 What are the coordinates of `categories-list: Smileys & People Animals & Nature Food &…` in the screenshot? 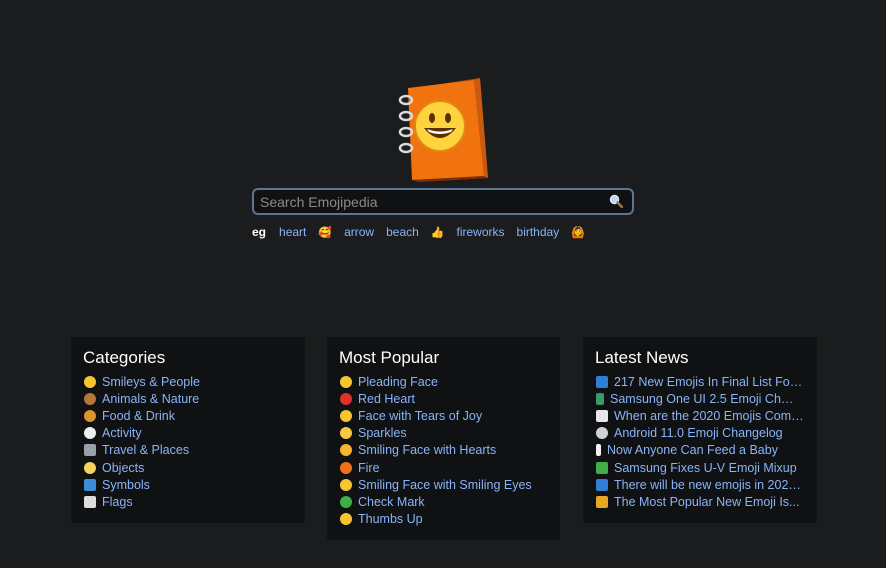 It's located at (142, 442).